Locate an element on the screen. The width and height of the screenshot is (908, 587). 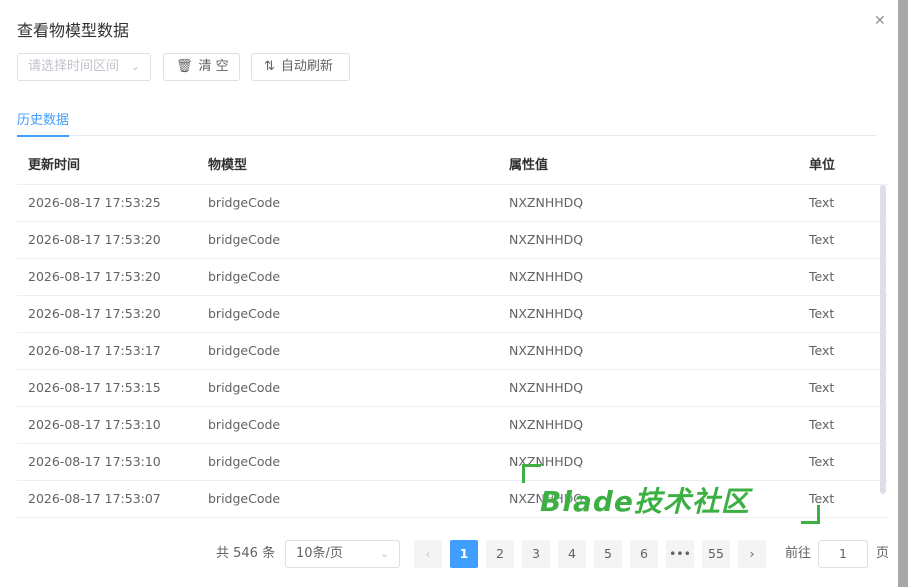
page-button: 5 is located at coordinates (608, 554).